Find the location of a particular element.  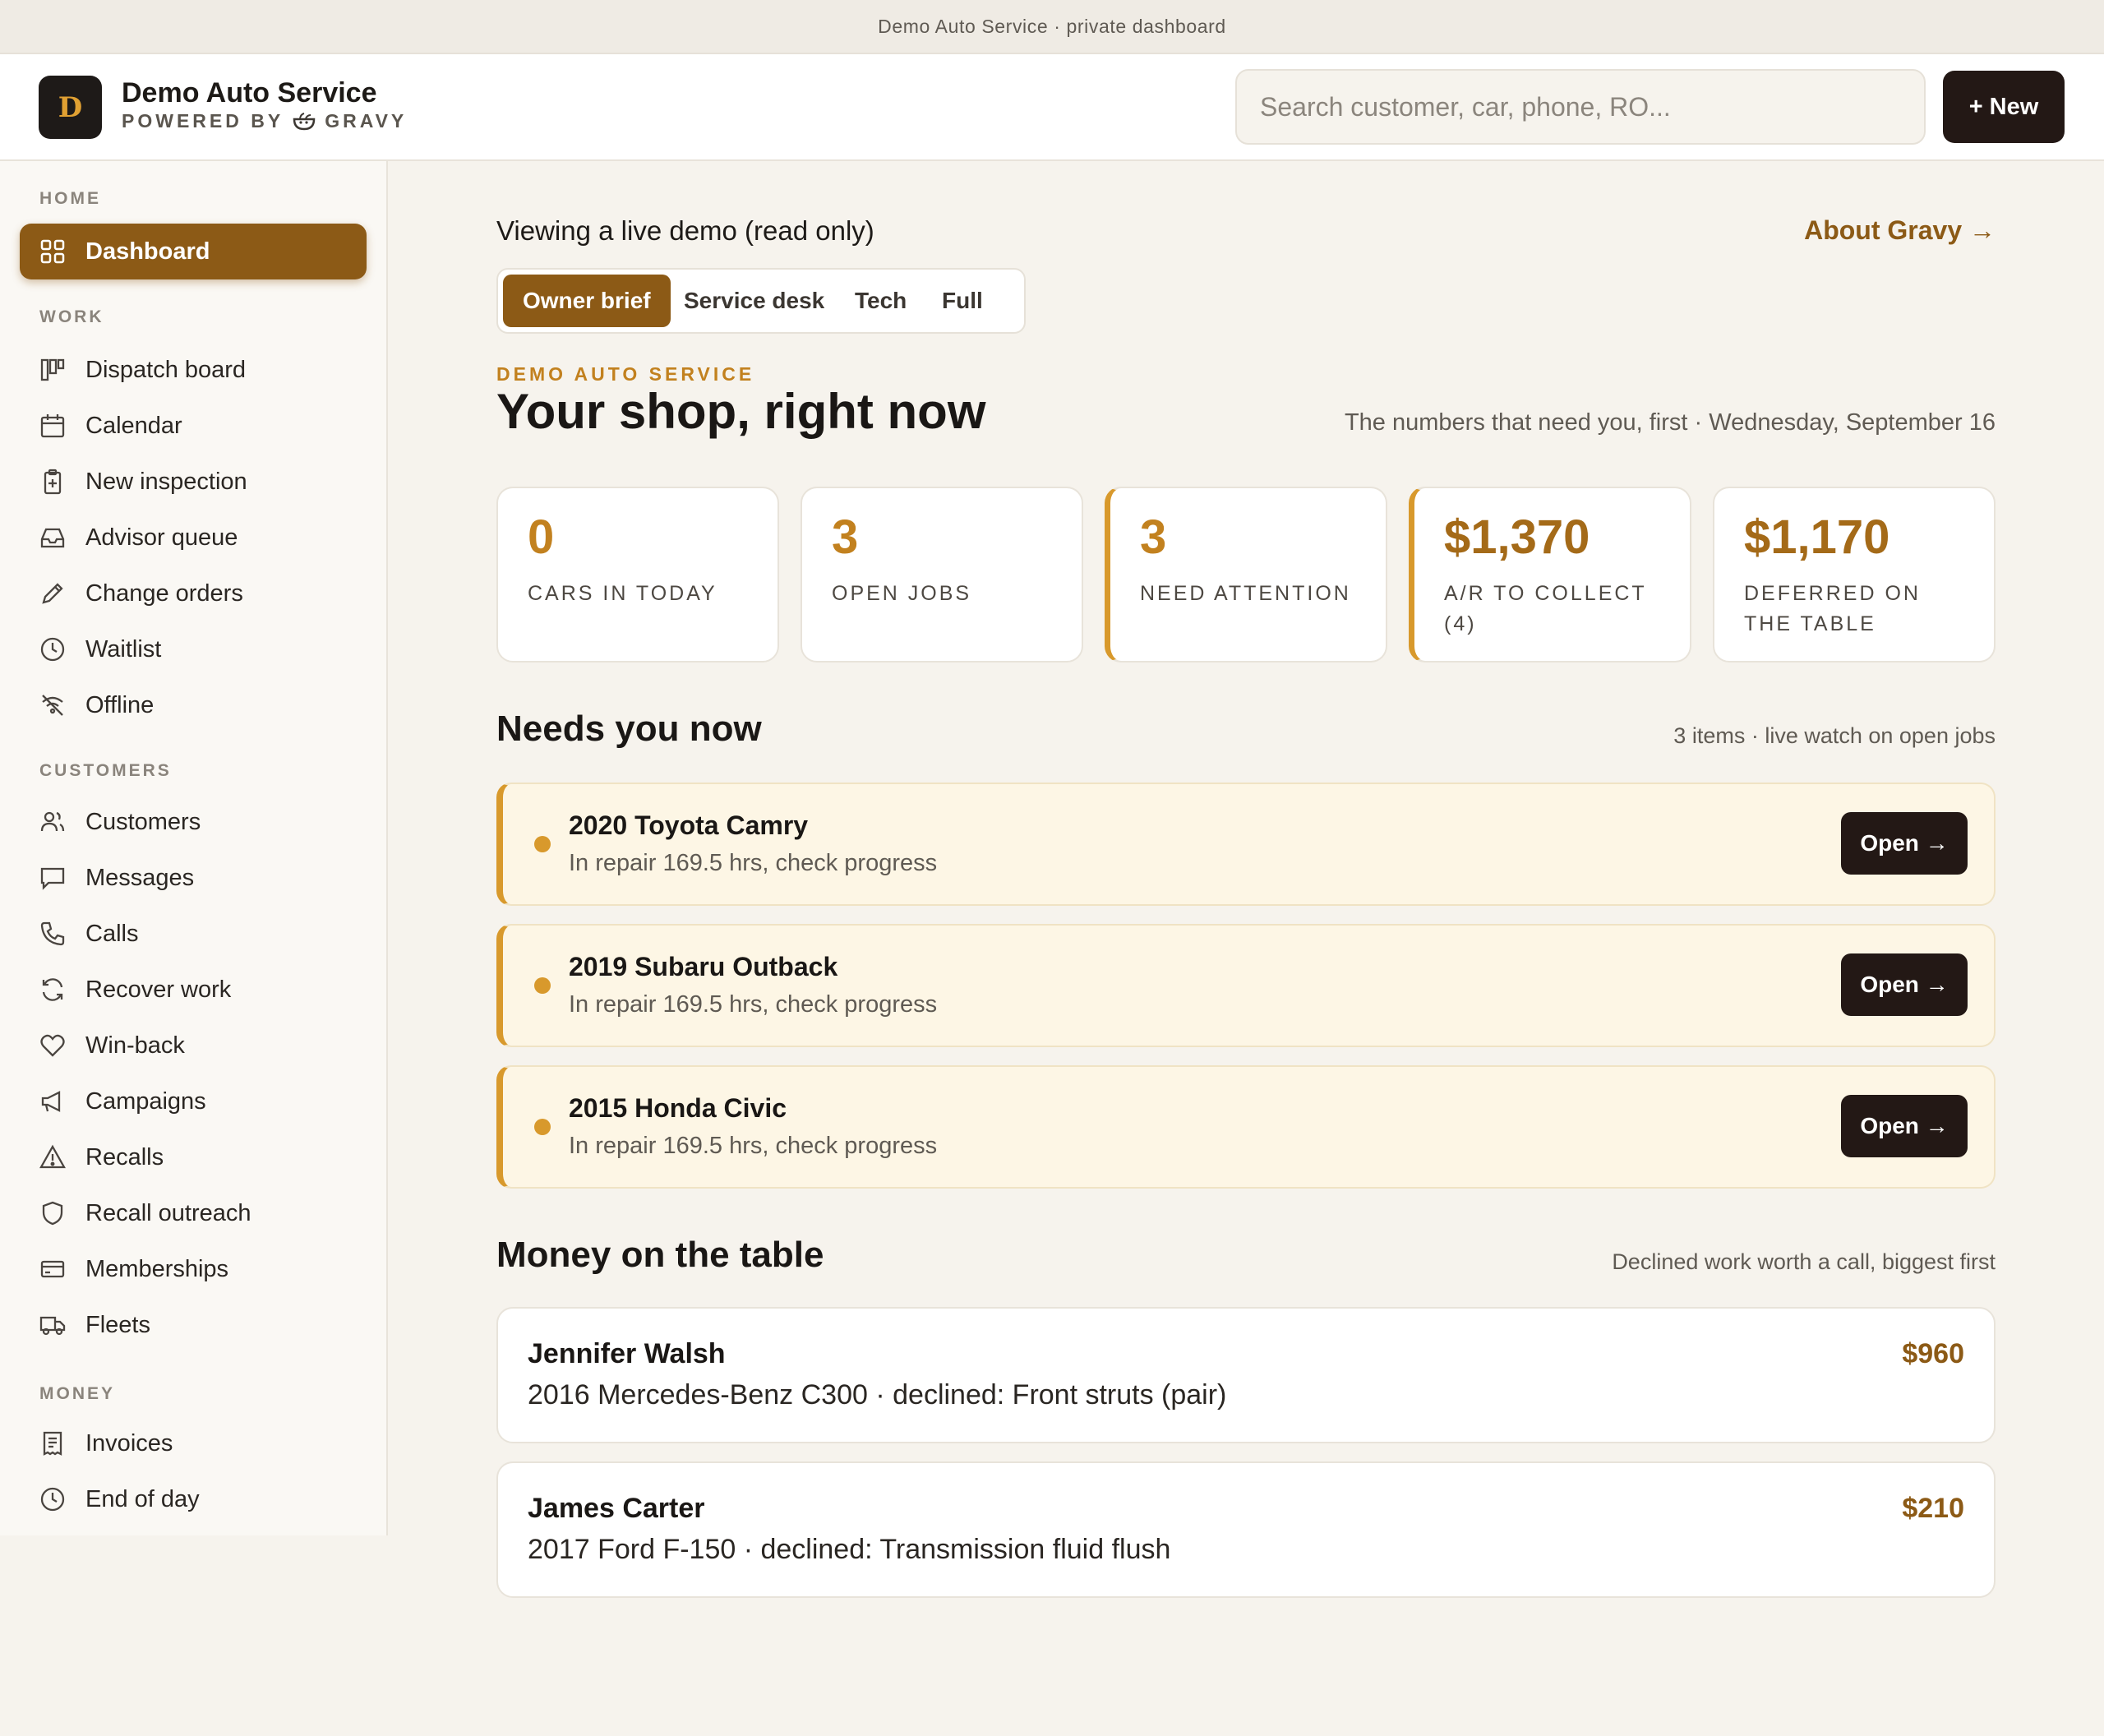

sidebar-section-home: HOME is located at coordinates (70, 199).